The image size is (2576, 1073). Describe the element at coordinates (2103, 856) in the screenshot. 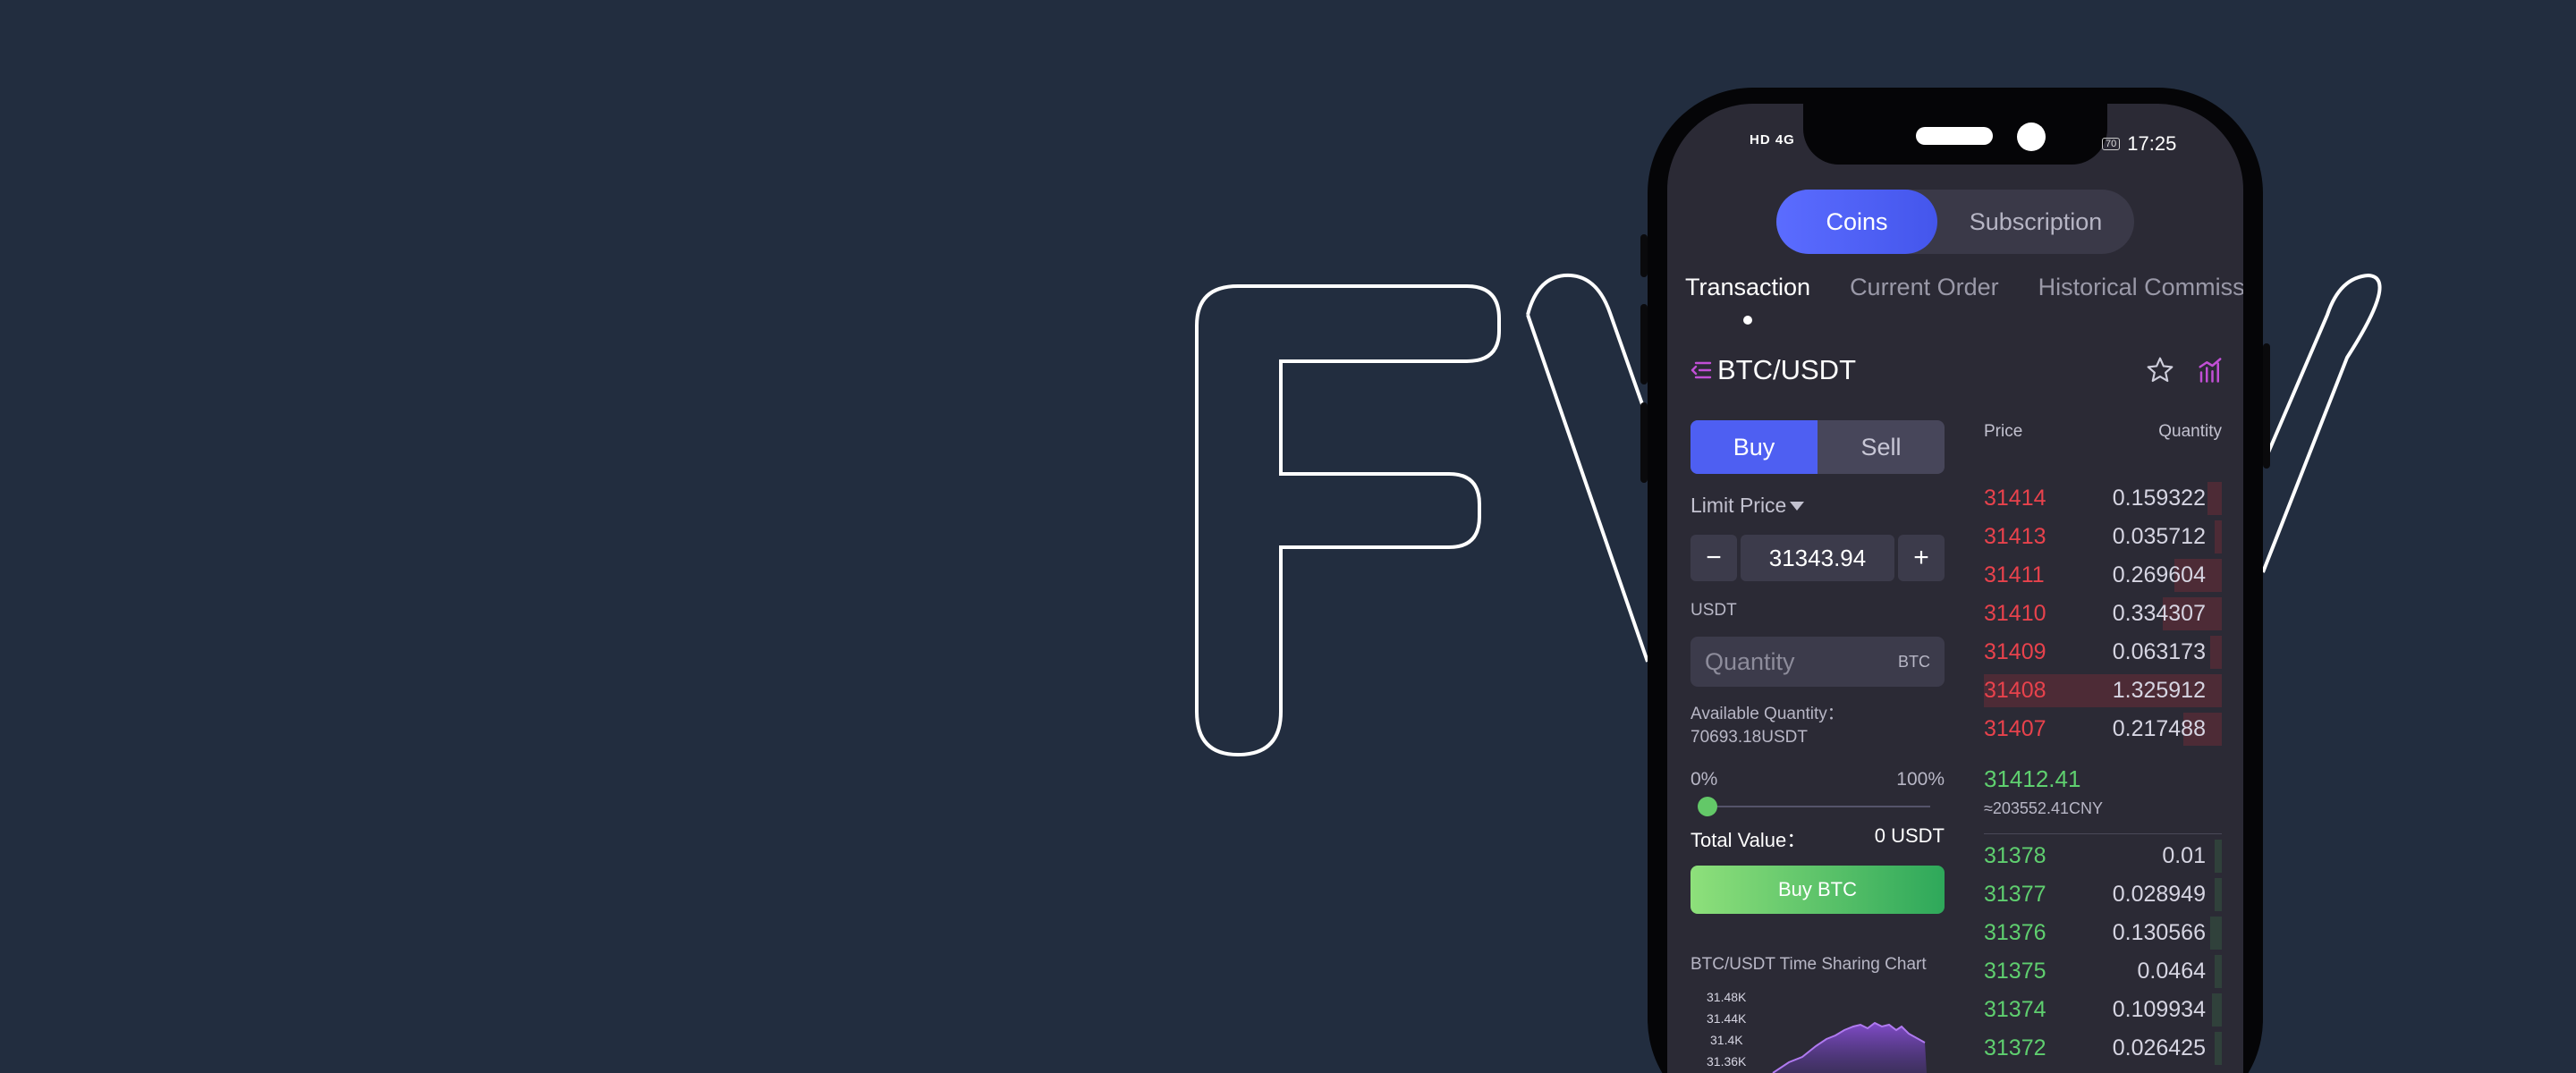

I see `bid-order-row: 31378 0.01` at that location.